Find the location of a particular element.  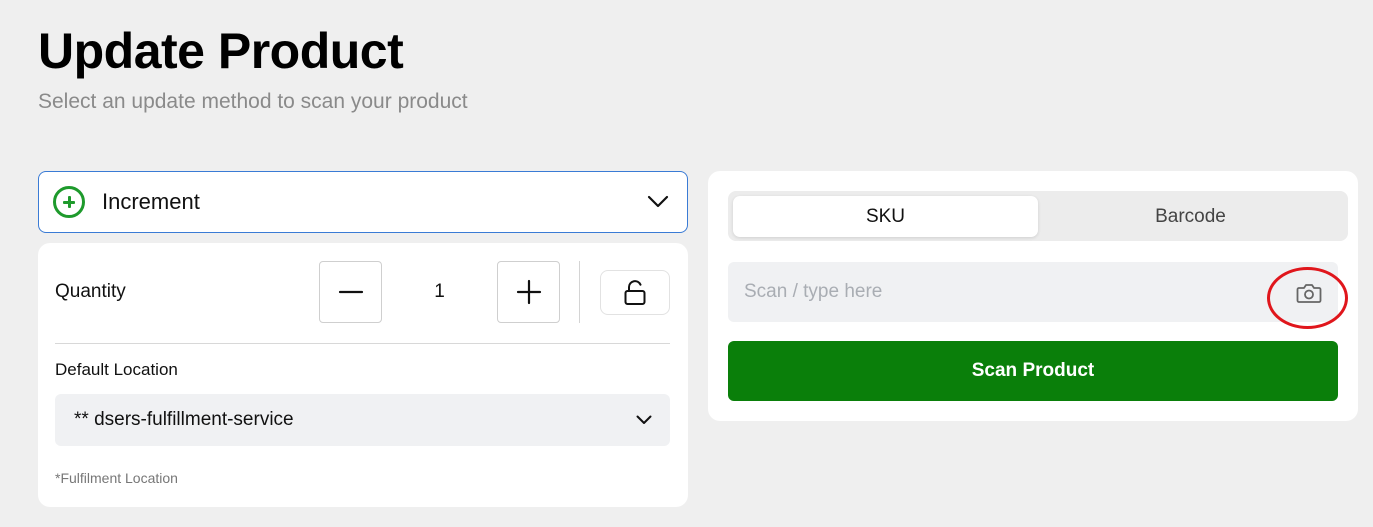

default-location-value: ** dsers-fulfillment-service is located at coordinates (184, 419).